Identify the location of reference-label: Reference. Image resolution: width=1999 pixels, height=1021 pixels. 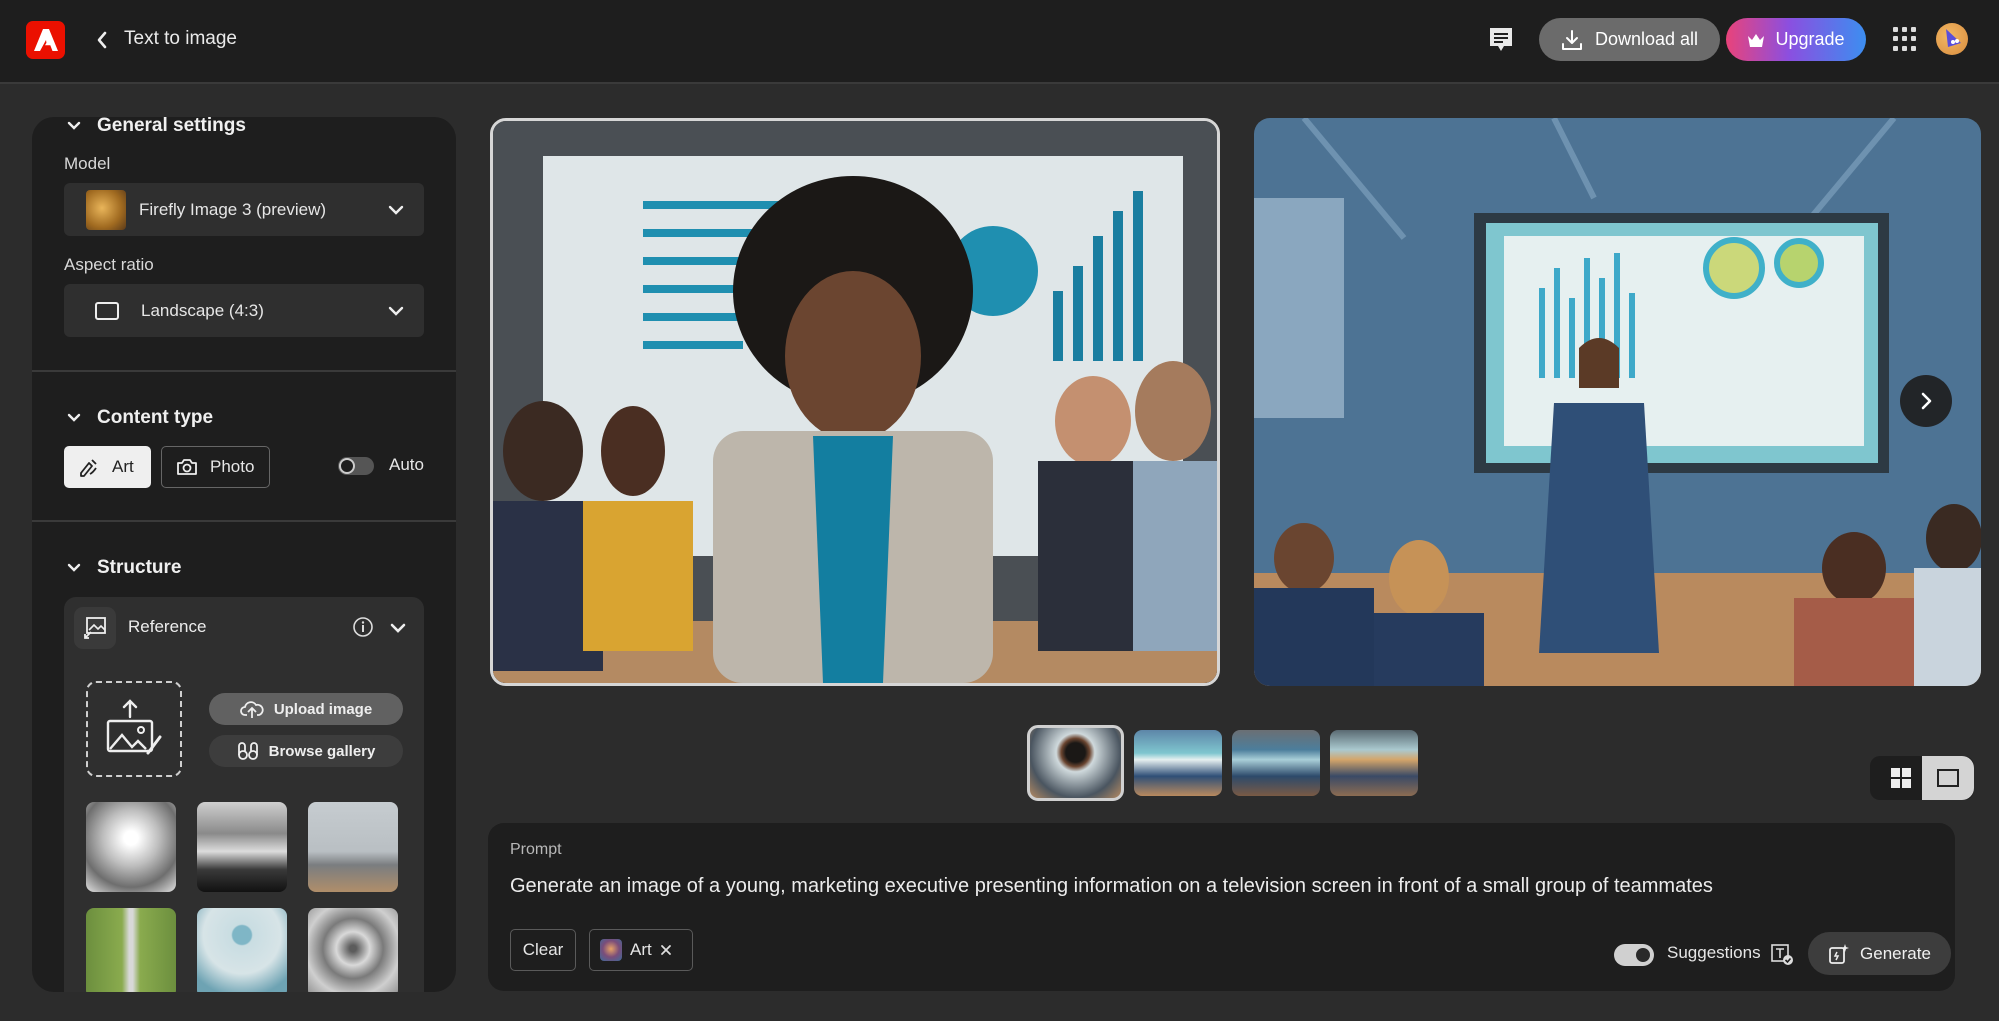
(167, 626).